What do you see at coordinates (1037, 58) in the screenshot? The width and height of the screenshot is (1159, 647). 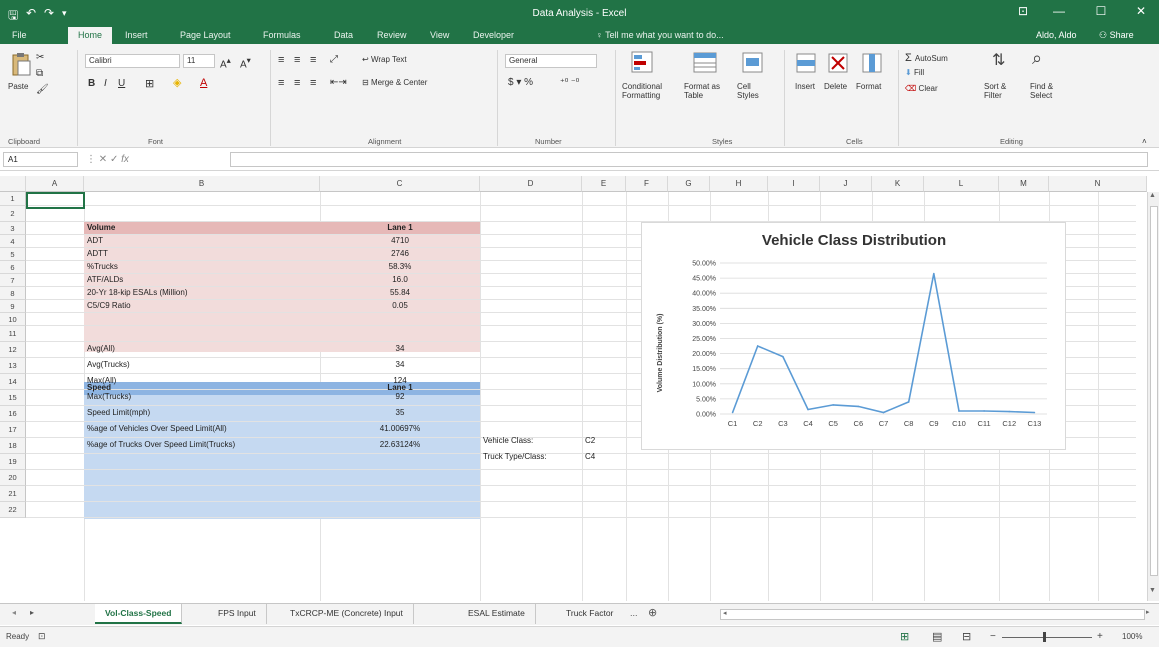 I see `search-icon: ⌕` at bounding box center [1037, 58].